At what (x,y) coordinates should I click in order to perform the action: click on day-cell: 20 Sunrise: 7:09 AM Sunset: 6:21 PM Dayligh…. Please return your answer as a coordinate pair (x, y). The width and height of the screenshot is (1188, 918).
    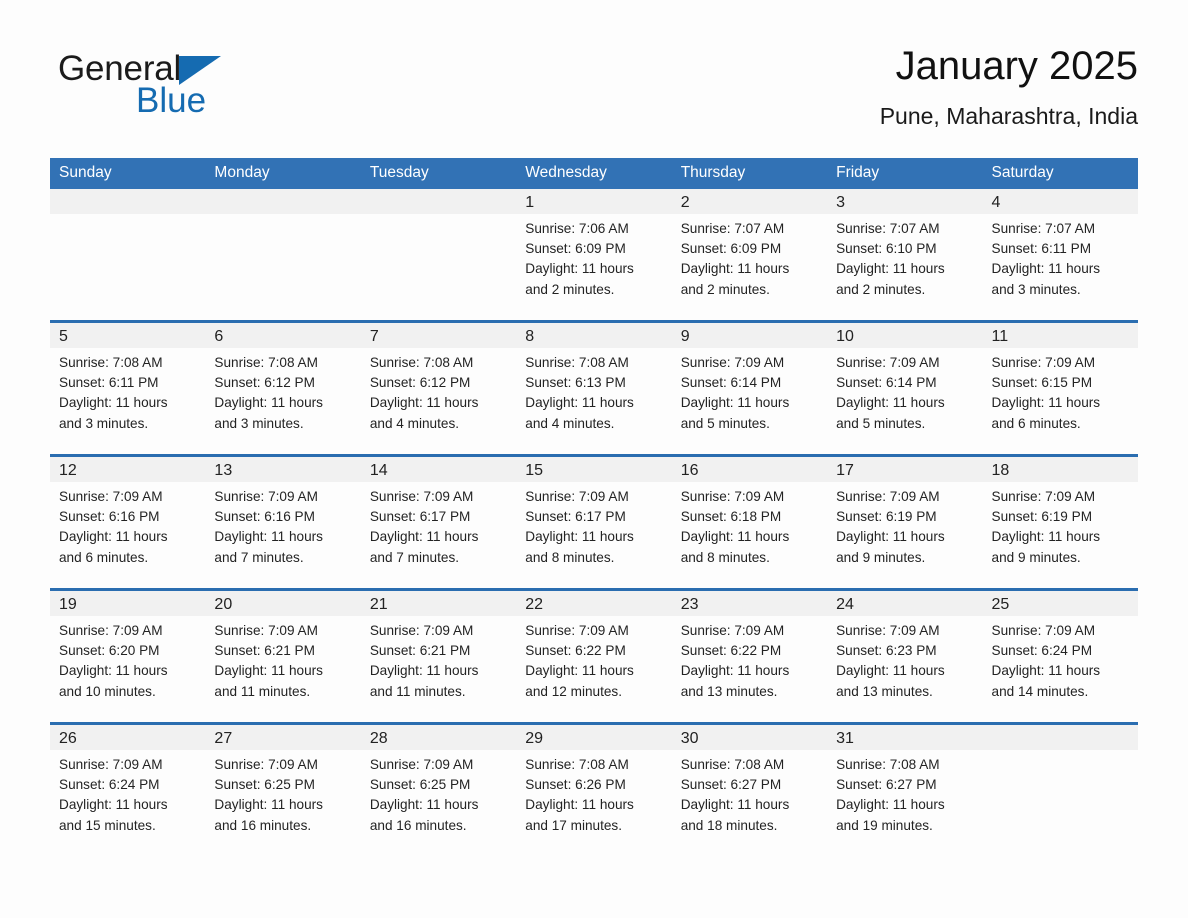
    Looking at the image, I should click on (283, 656).